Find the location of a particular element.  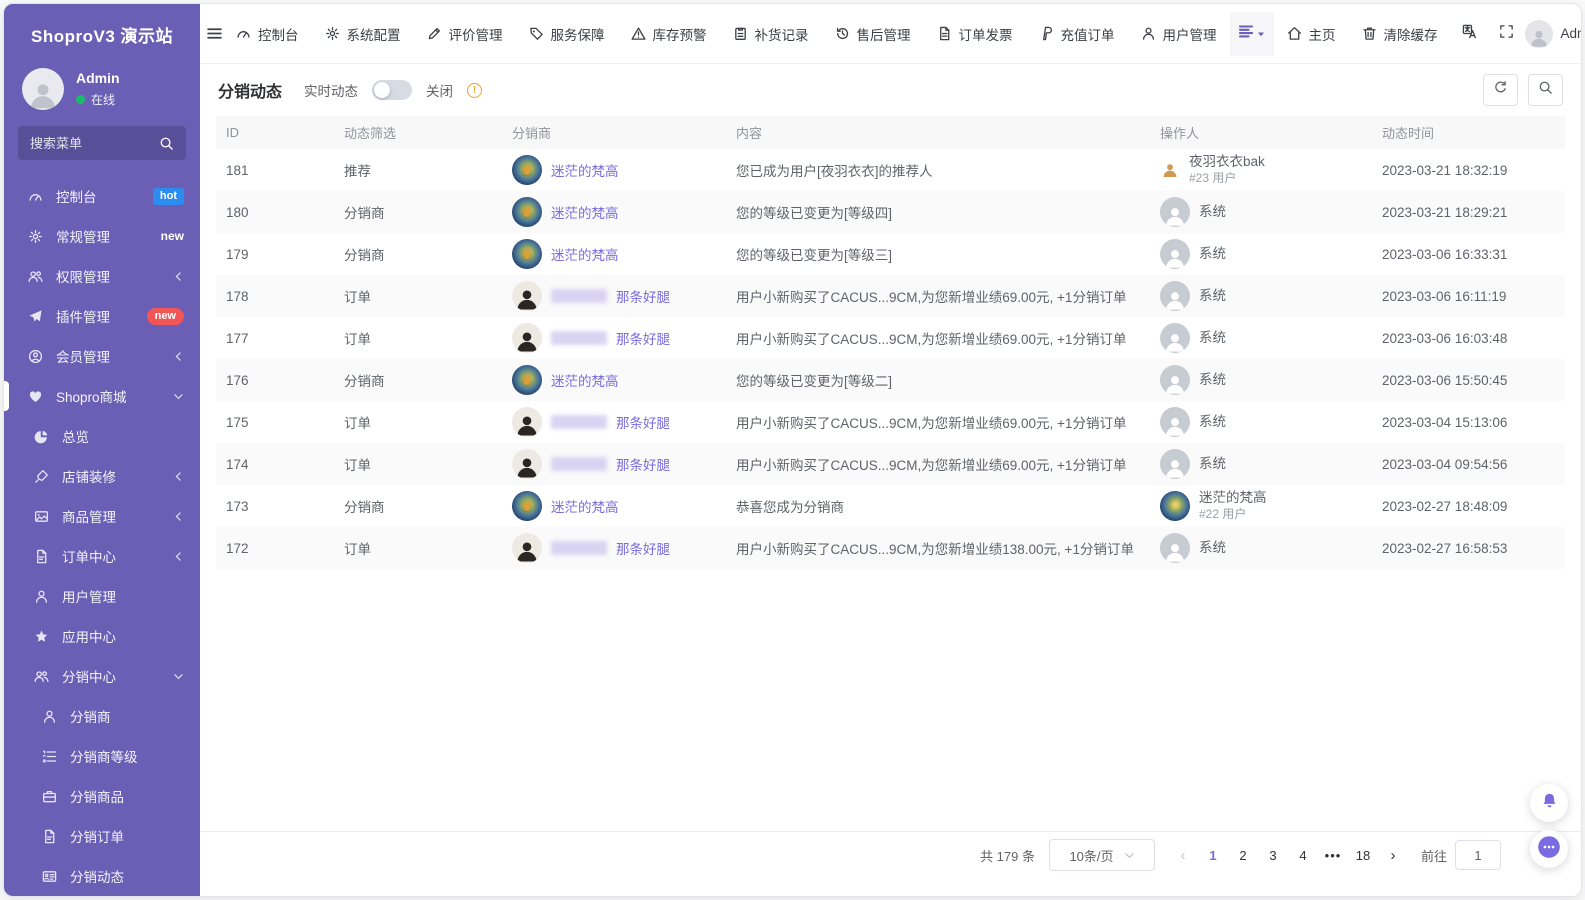

fullscreen-button is located at coordinates (1506, 34).